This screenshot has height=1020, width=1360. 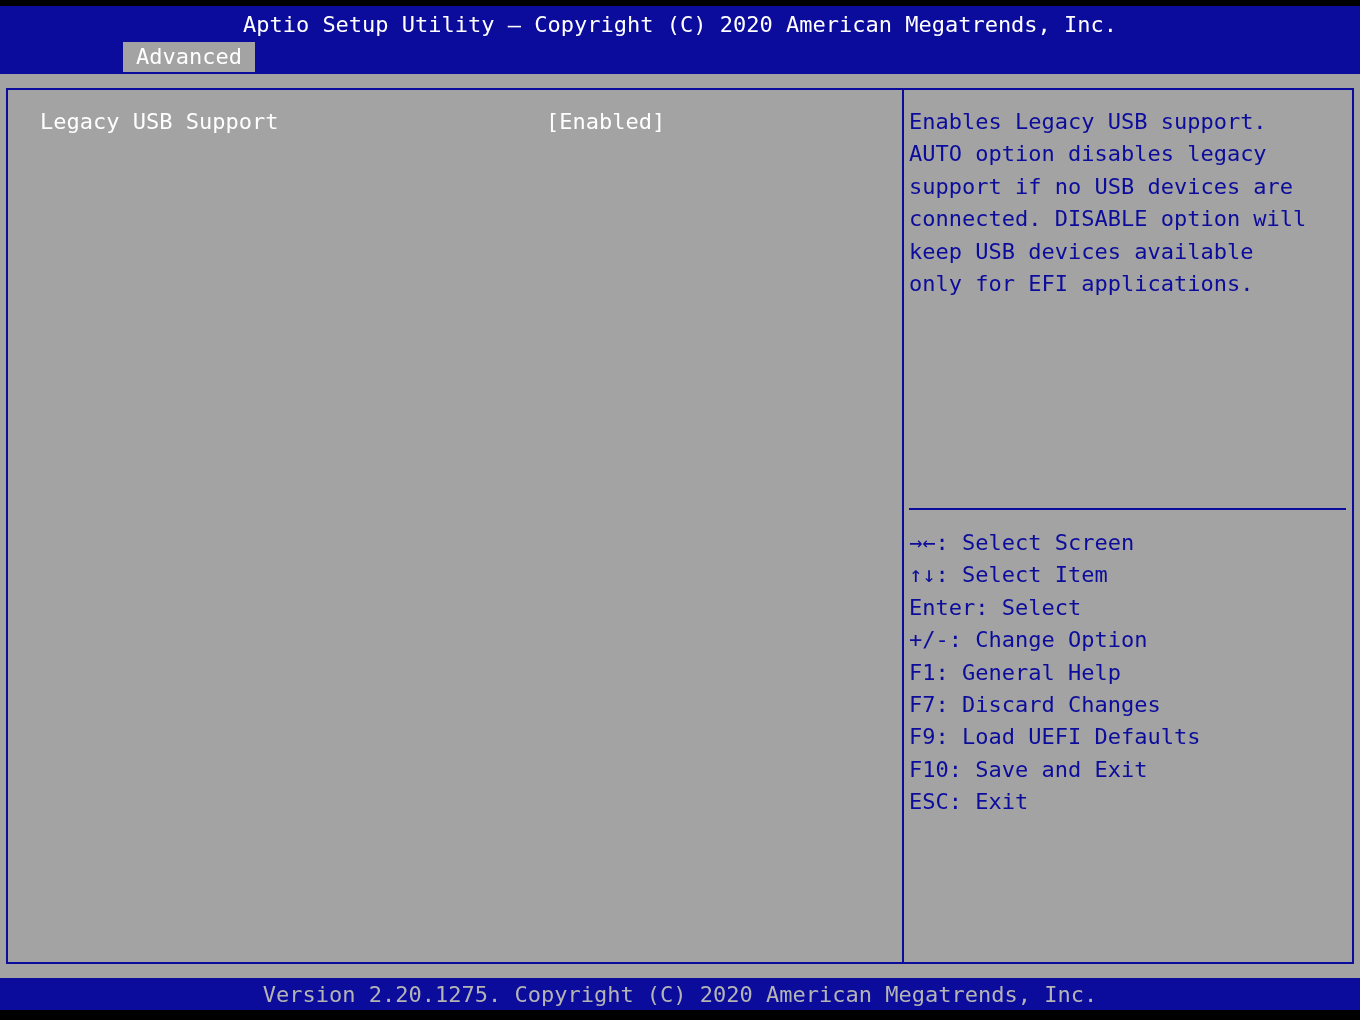 I want to click on key-hint: Enter: Select, so click(x=996, y=607).